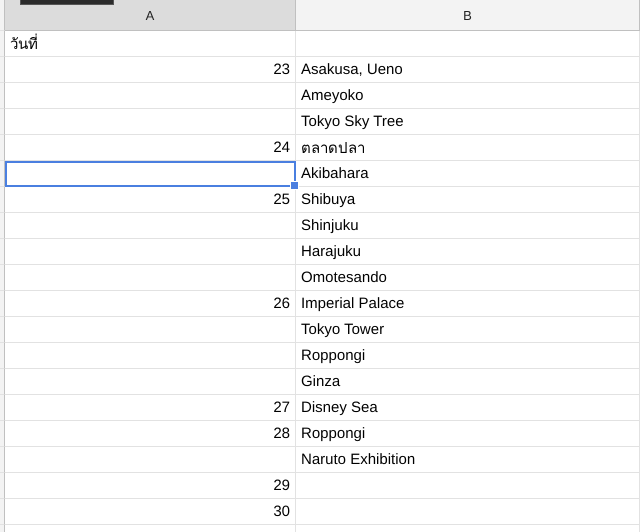 The width and height of the screenshot is (640, 532). Describe the element at coordinates (150, 434) in the screenshot. I see `table-cell: 28` at that location.